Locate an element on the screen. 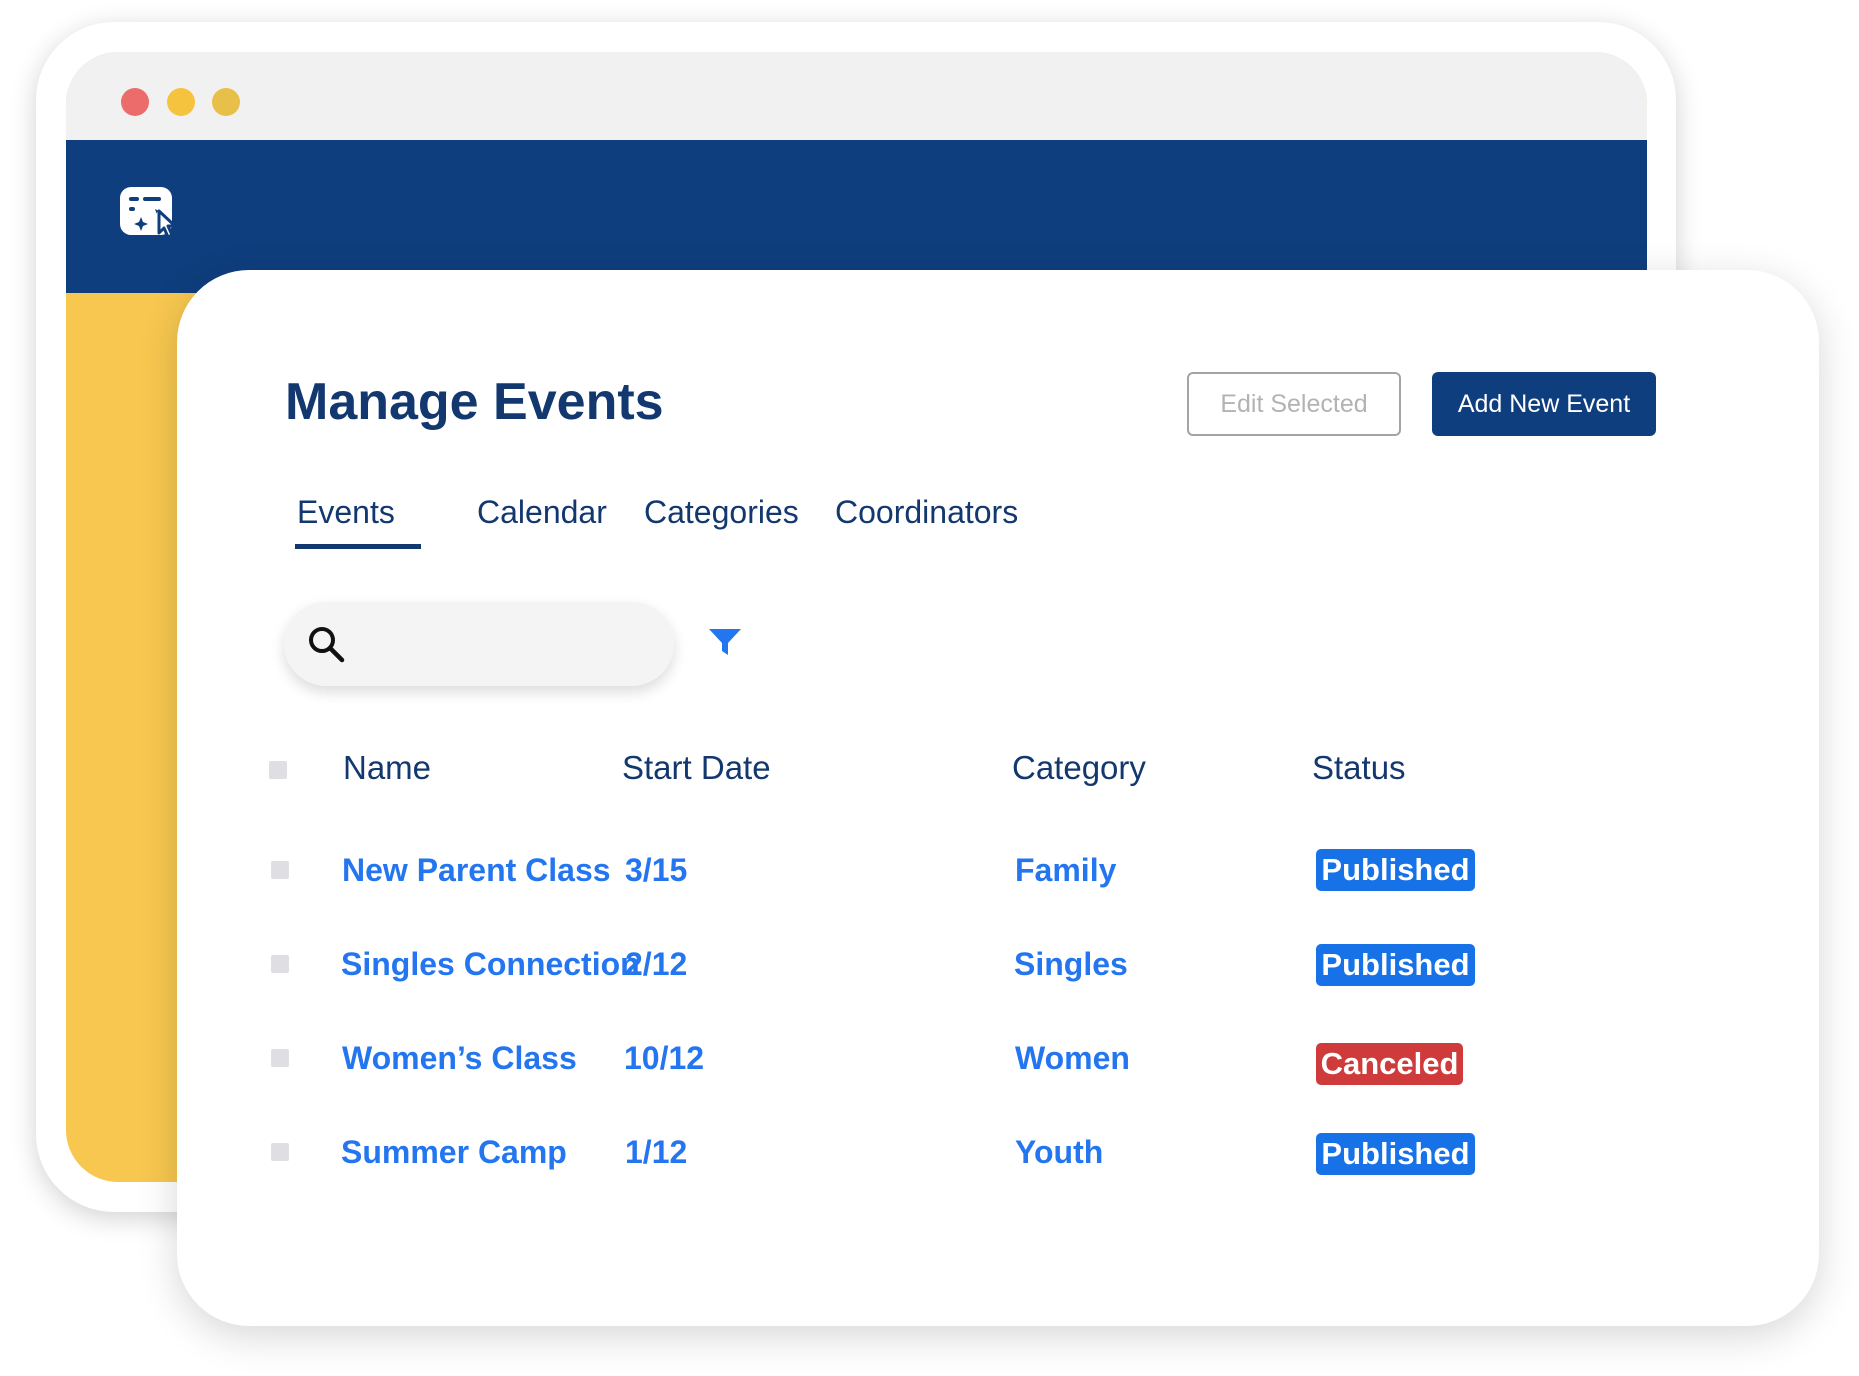 This screenshot has height=1376, width=1859. event-name-link: New Parent Class is located at coordinates (476, 870).